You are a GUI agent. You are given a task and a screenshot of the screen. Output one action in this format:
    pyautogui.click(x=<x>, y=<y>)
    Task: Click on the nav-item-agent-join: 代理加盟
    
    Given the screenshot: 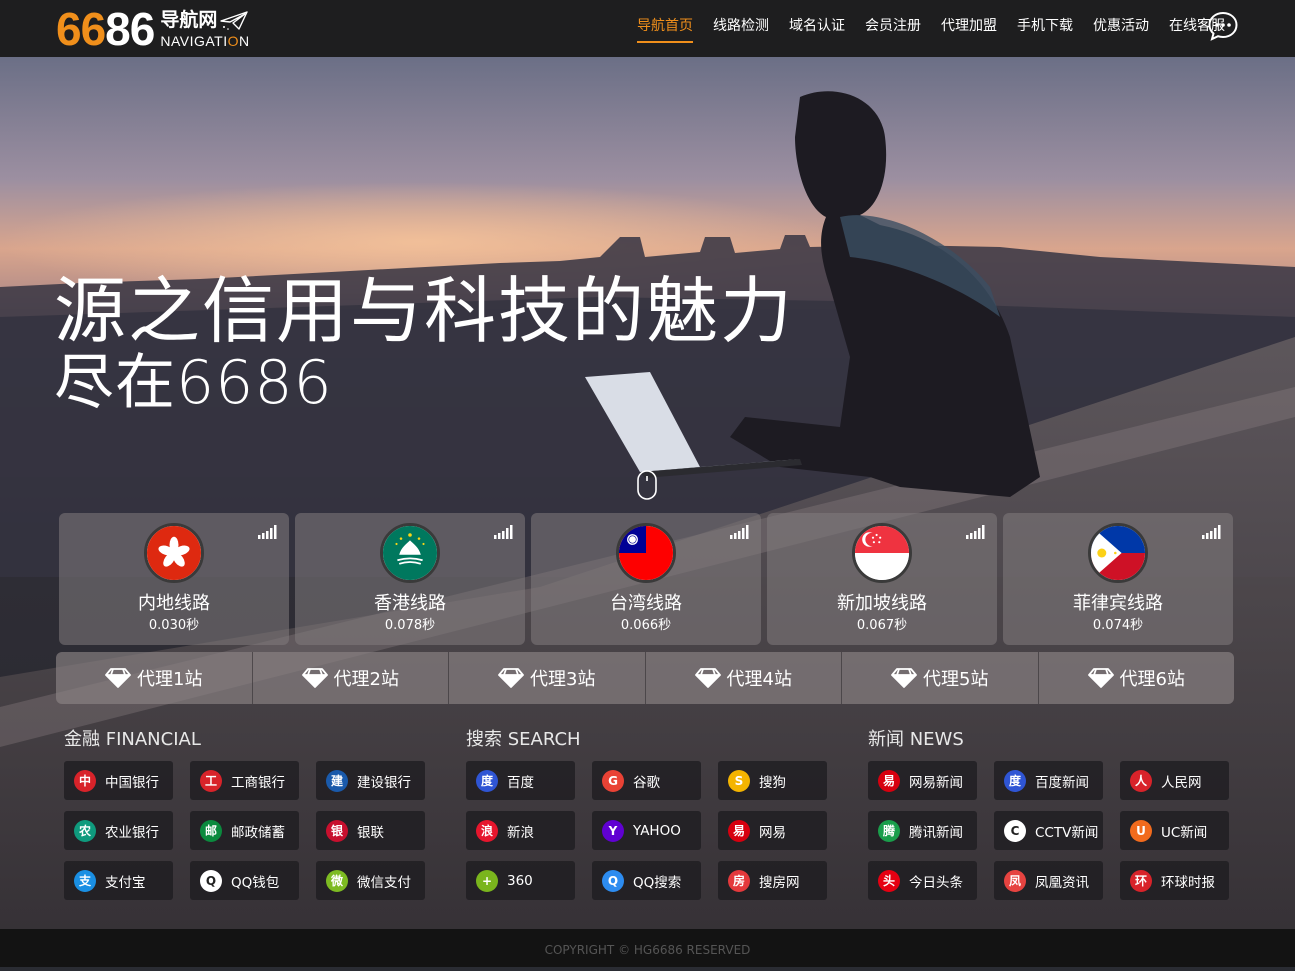 What is the action you would take?
    pyautogui.click(x=969, y=28)
    